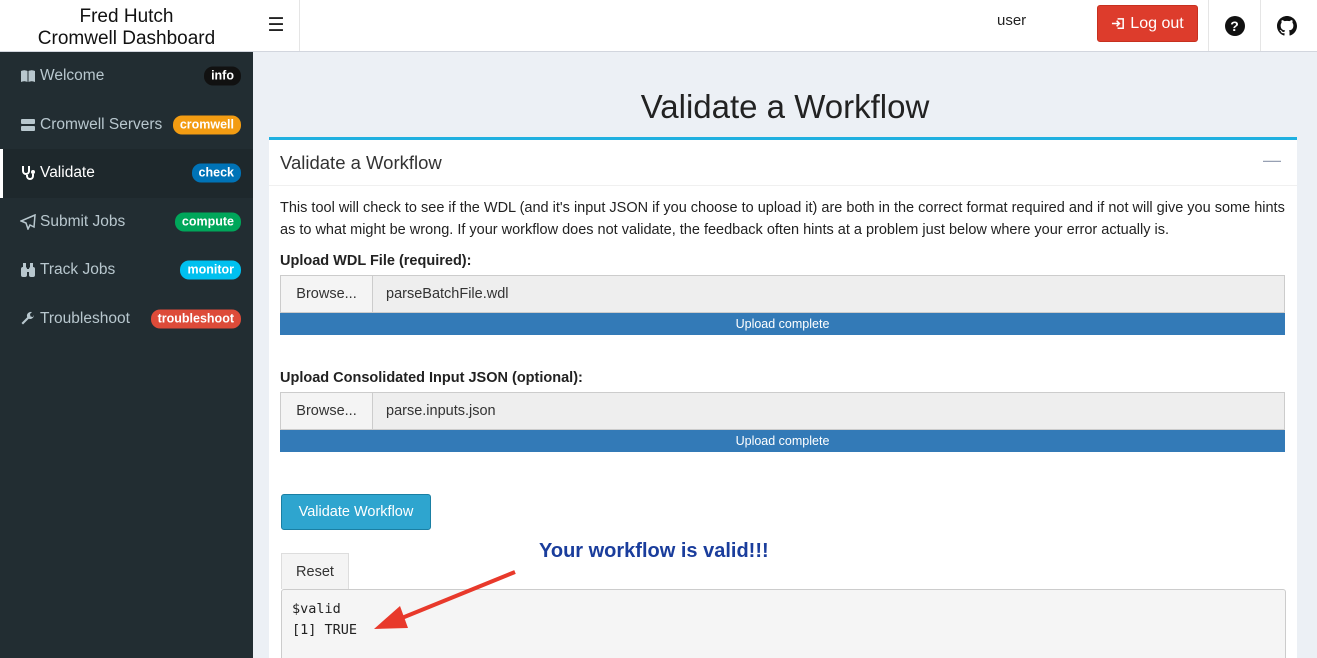 This screenshot has height=658, width=1317. I want to click on badge-monitor: monitor, so click(210, 270).